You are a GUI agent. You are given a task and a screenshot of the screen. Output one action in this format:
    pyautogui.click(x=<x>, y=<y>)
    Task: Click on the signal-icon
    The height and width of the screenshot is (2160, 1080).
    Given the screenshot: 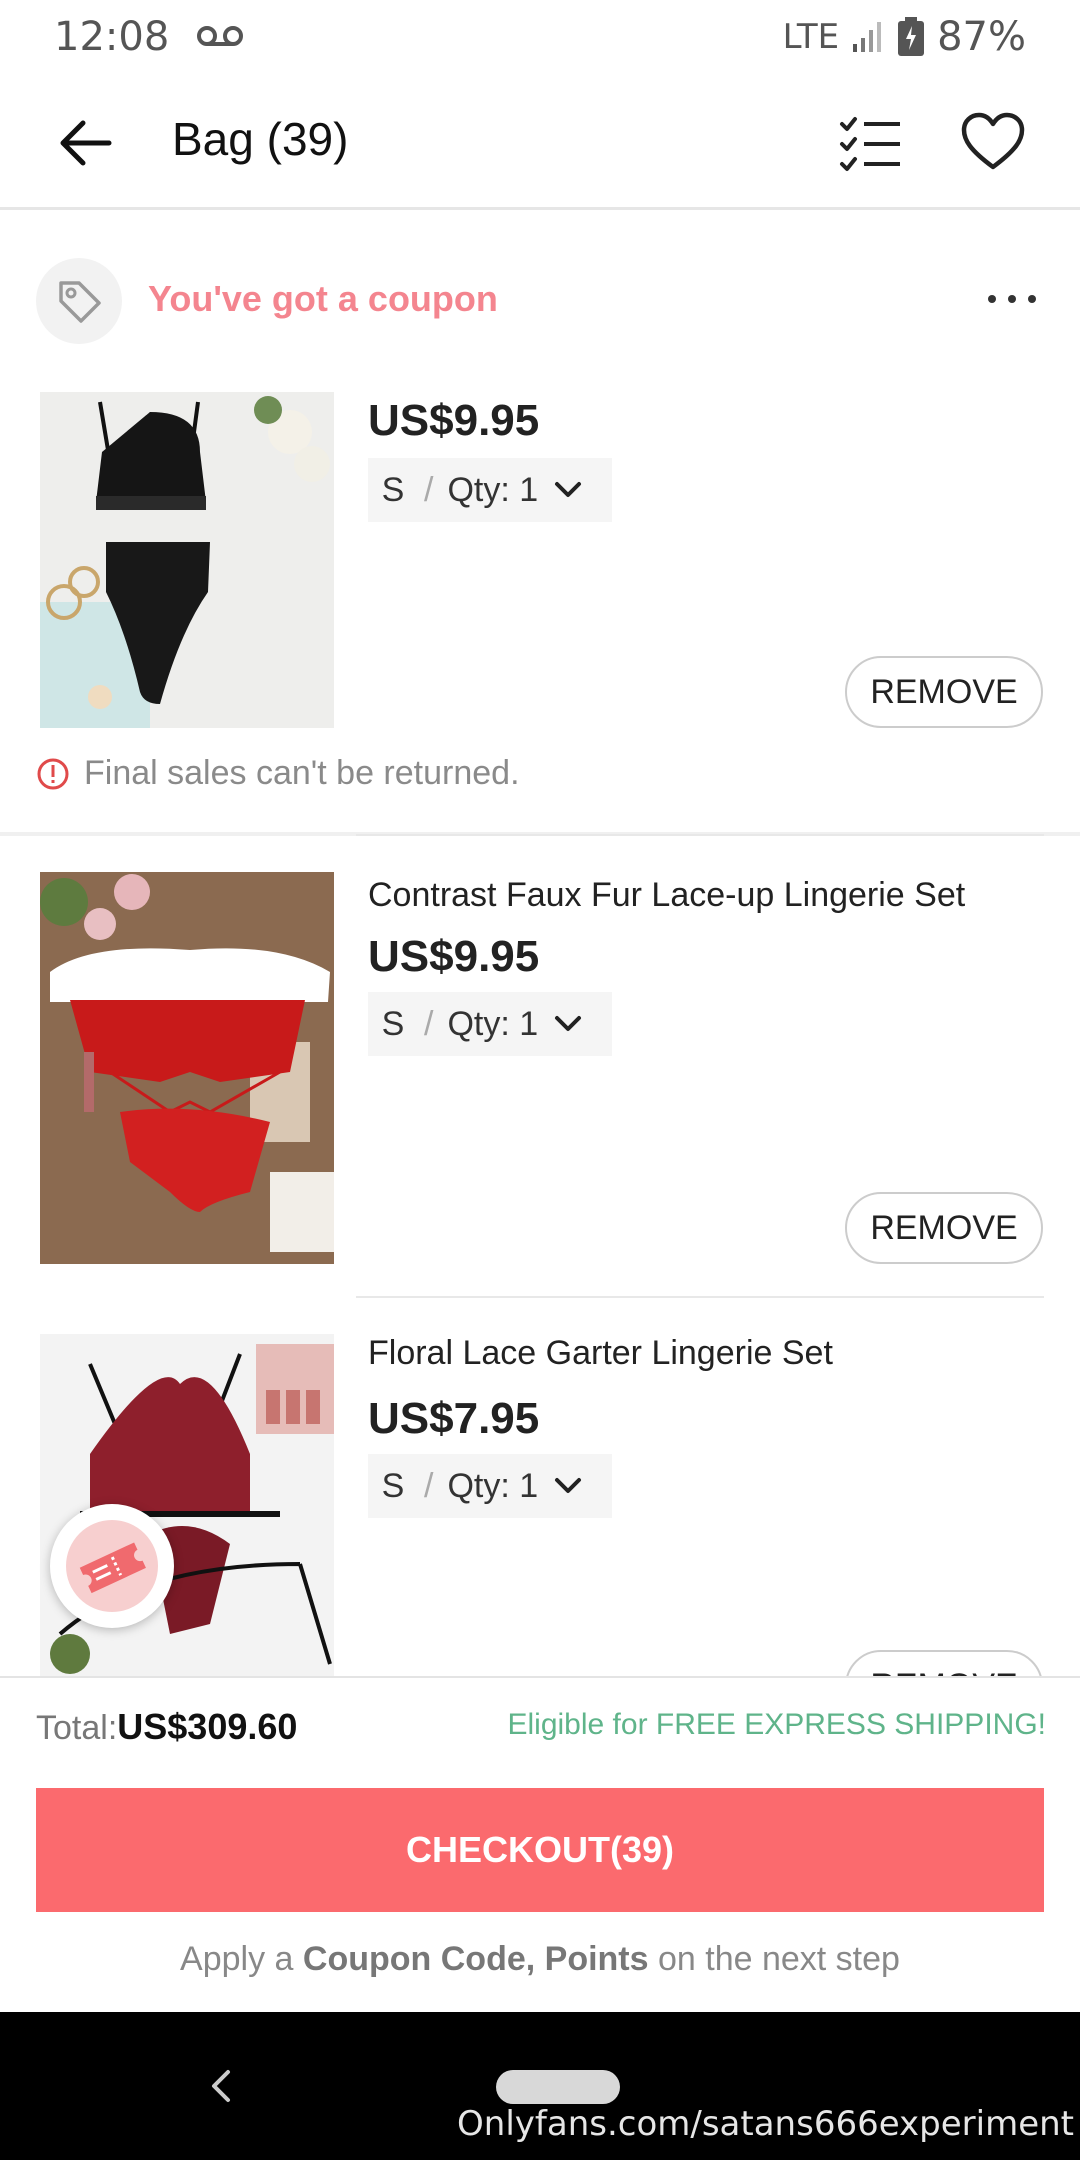 What is the action you would take?
    pyautogui.click(x=867, y=37)
    